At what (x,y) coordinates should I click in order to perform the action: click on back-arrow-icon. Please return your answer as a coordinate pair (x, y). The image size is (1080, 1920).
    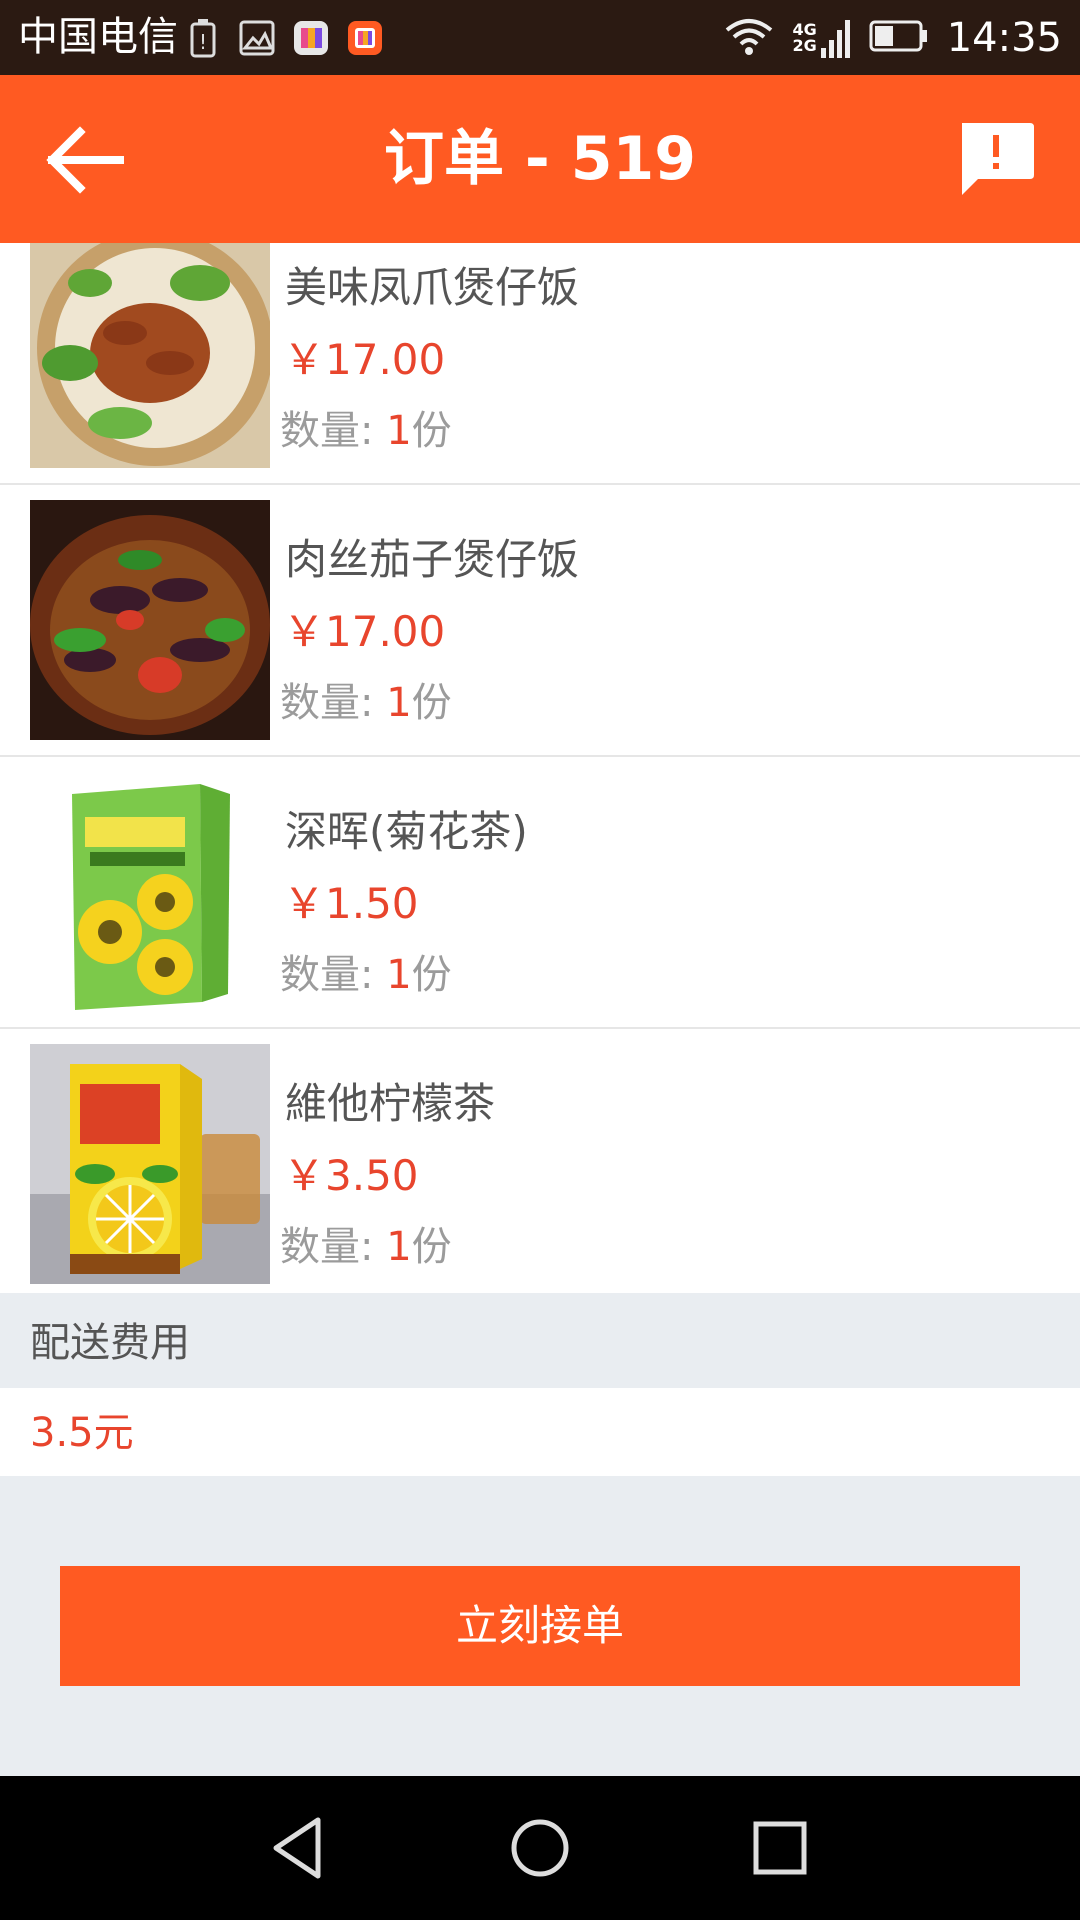
    Looking at the image, I should click on (85, 160).